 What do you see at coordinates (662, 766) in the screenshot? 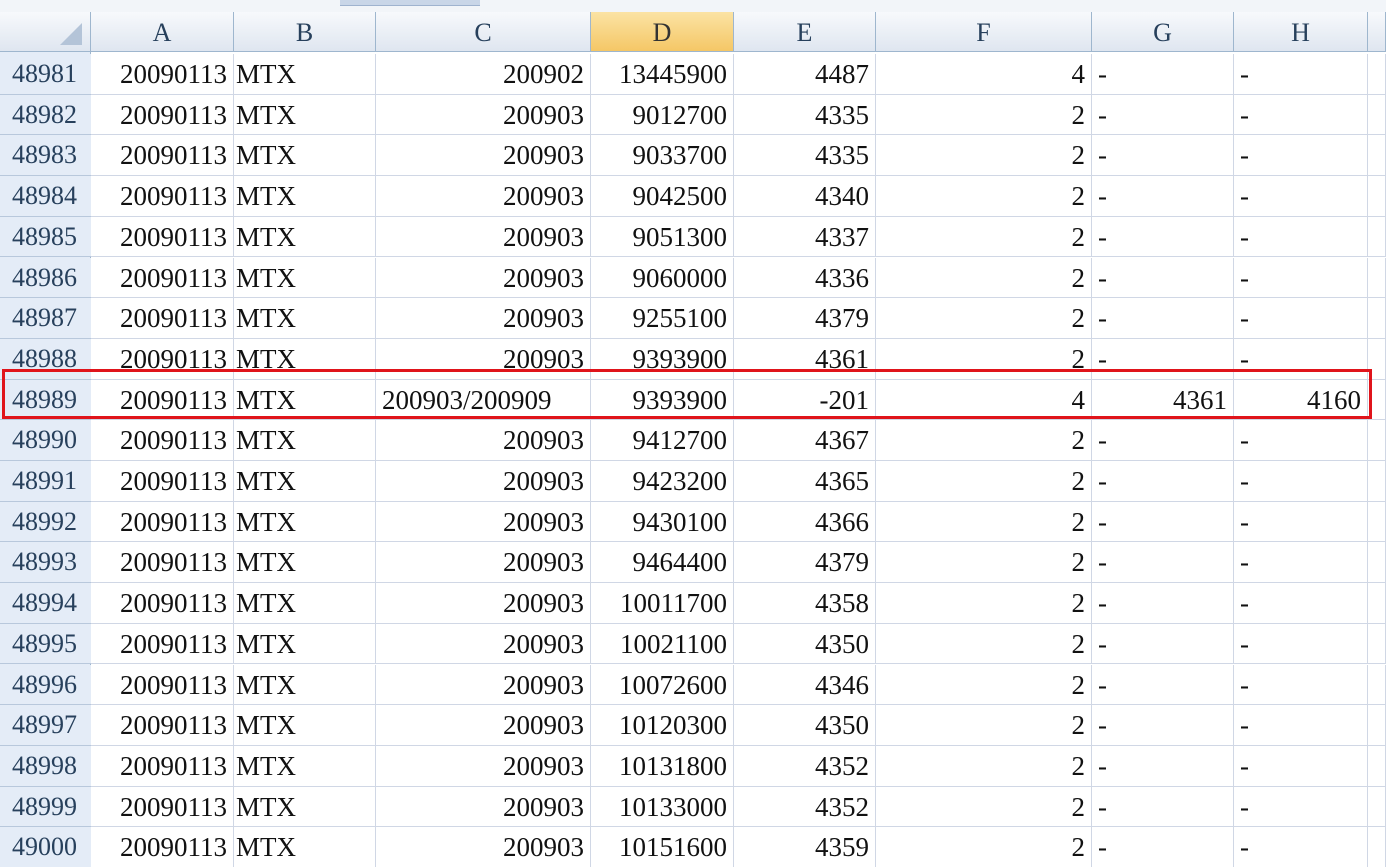
I see `cell-d: 10131800` at bounding box center [662, 766].